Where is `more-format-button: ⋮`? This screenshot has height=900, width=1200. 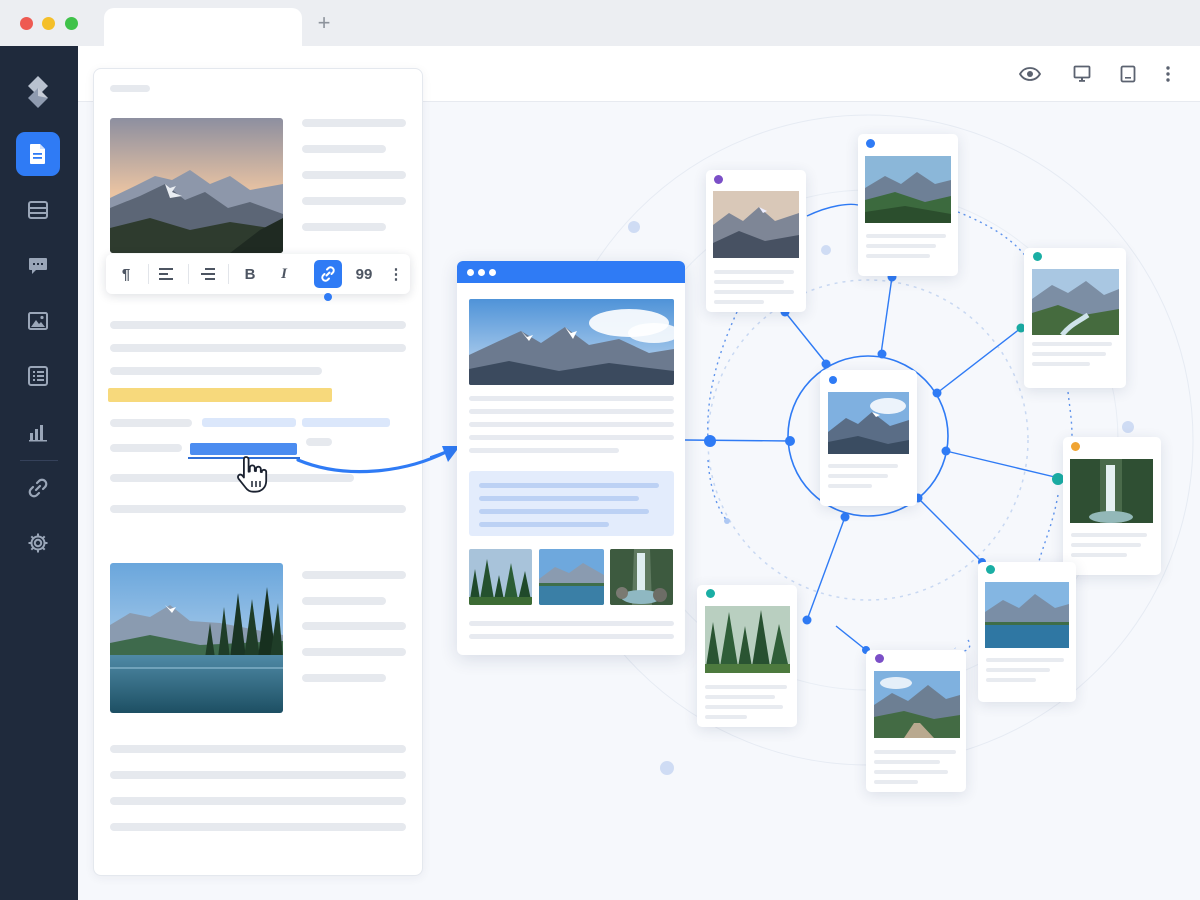
more-format-button: ⋮ is located at coordinates (396, 274).